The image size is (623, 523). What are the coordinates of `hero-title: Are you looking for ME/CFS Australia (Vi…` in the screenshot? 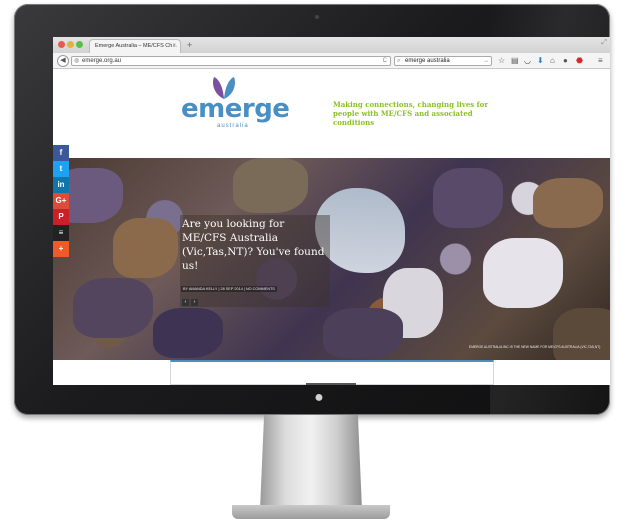 It's located at (257, 245).